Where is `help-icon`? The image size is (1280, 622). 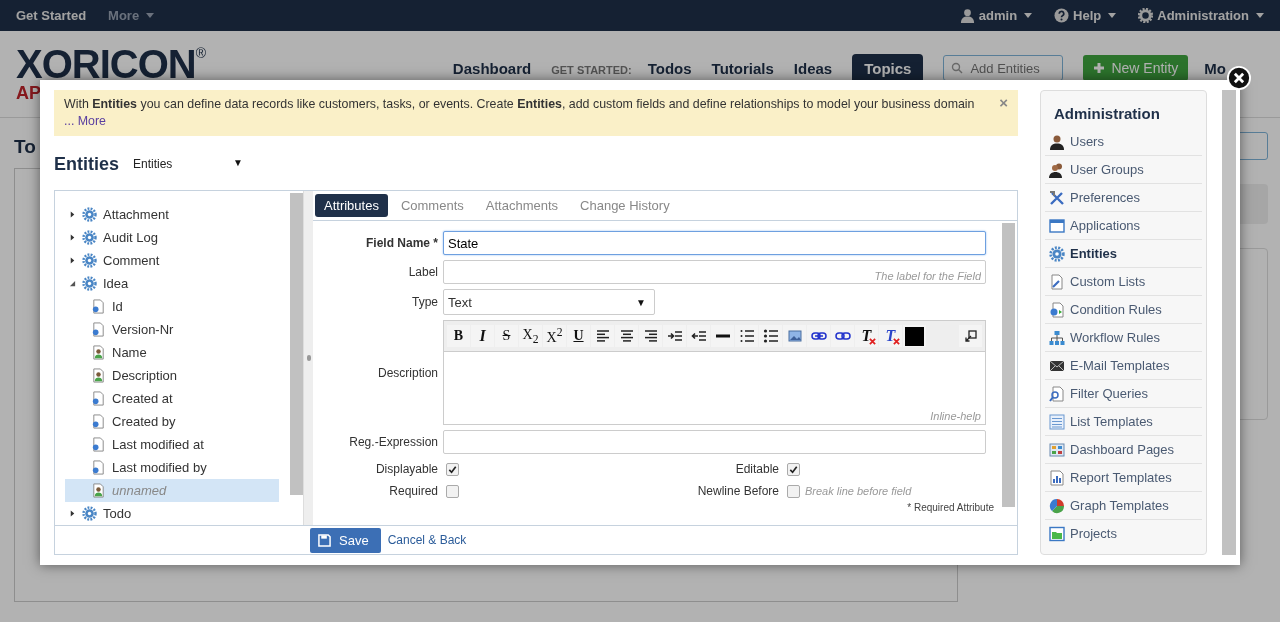
help-icon is located at coordinates (1062, 15).